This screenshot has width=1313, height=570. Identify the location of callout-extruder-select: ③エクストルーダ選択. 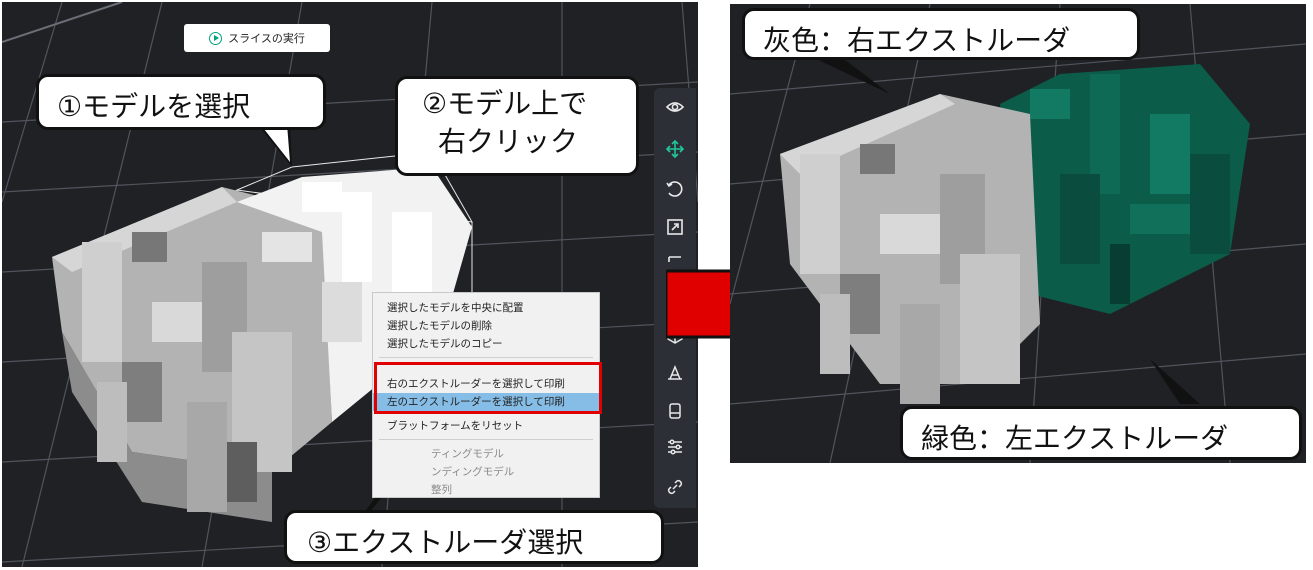
(474, 537).